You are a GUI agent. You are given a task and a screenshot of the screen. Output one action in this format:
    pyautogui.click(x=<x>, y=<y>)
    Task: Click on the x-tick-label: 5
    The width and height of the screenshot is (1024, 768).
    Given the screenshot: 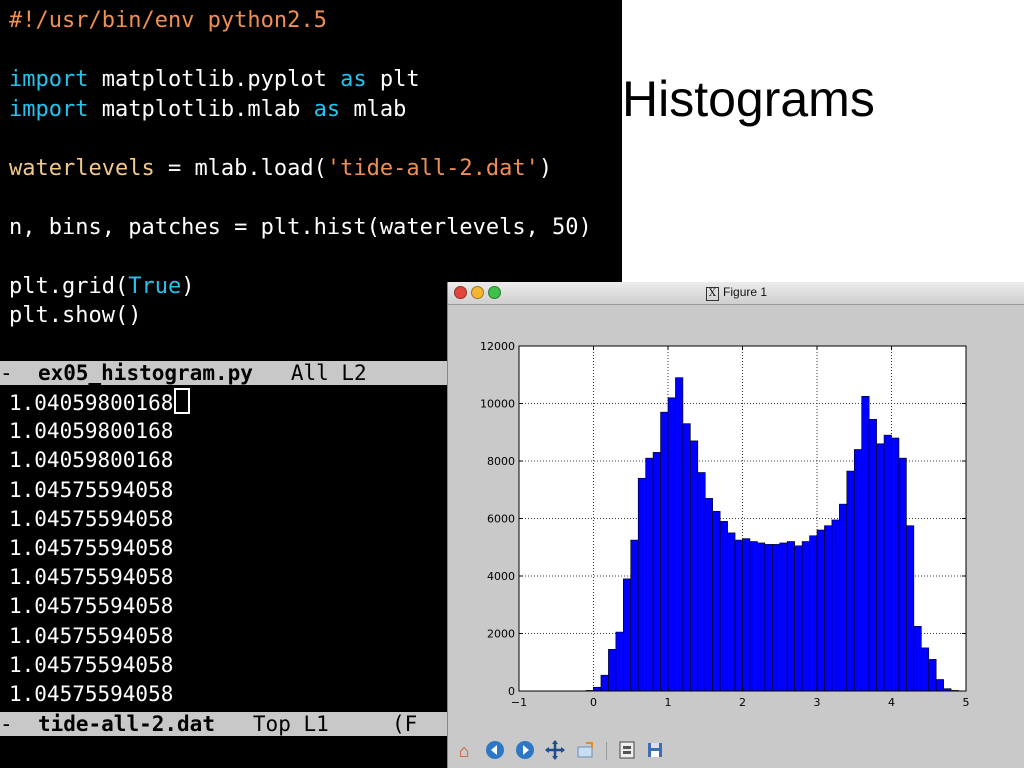 What is the action you would take?
    pyautogui.click(x=966, y=702)
    